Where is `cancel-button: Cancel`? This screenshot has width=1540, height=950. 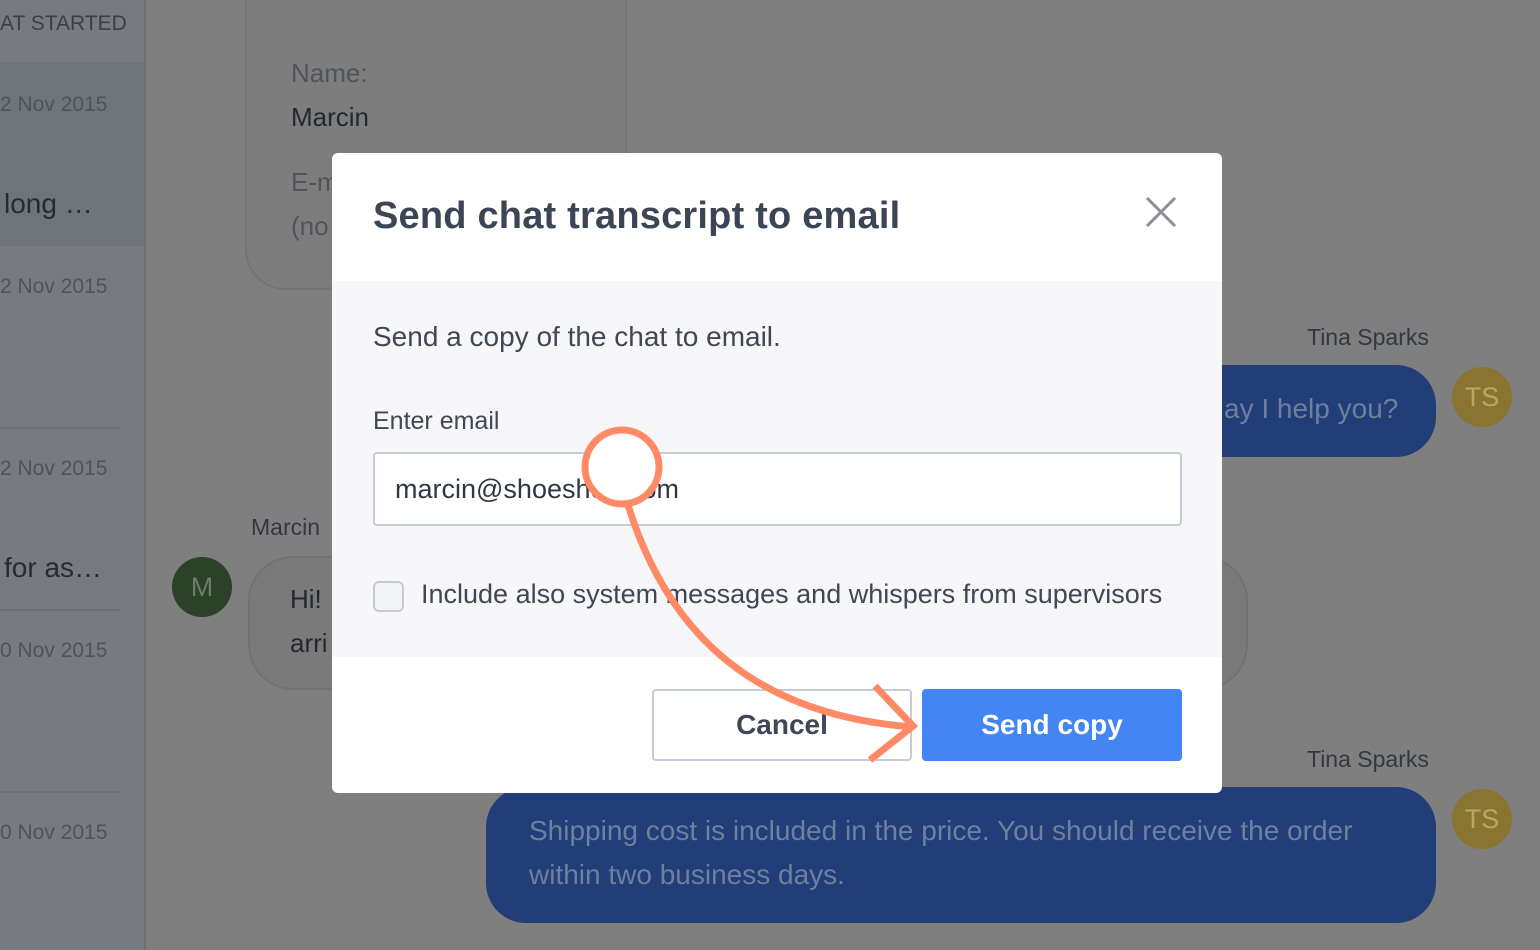
cancel-button: Cancel is located at coordinates (782, 725).